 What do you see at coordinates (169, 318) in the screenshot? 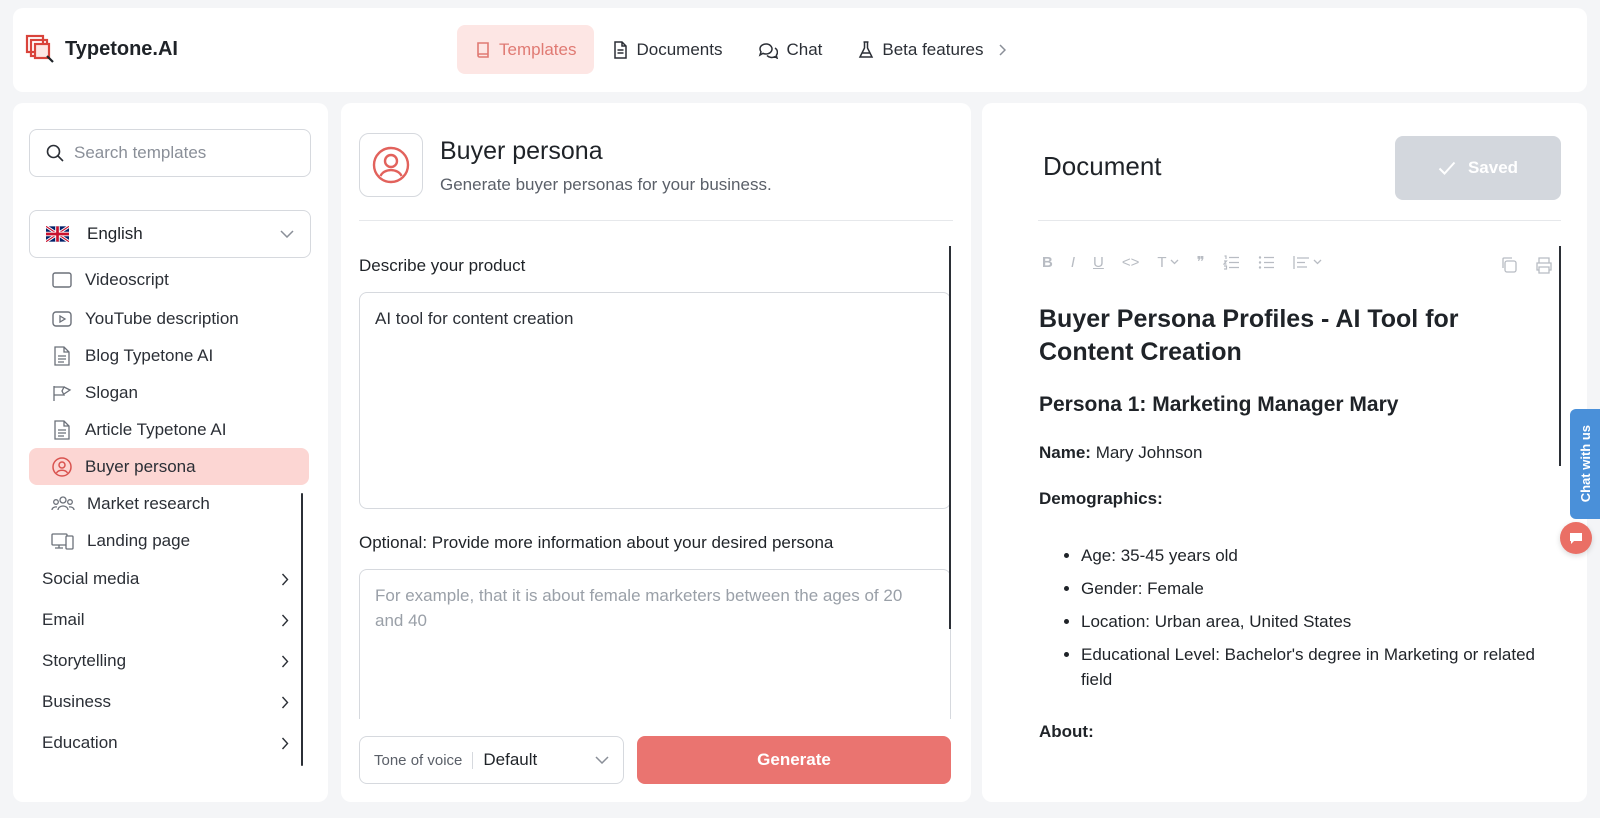
I see `template-item-youtube-description: YouTube description` at bounding box center [169, 318].